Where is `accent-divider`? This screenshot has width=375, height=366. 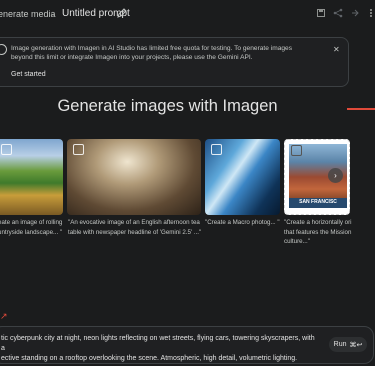 accent-divider is located at coordinates (361, 109).